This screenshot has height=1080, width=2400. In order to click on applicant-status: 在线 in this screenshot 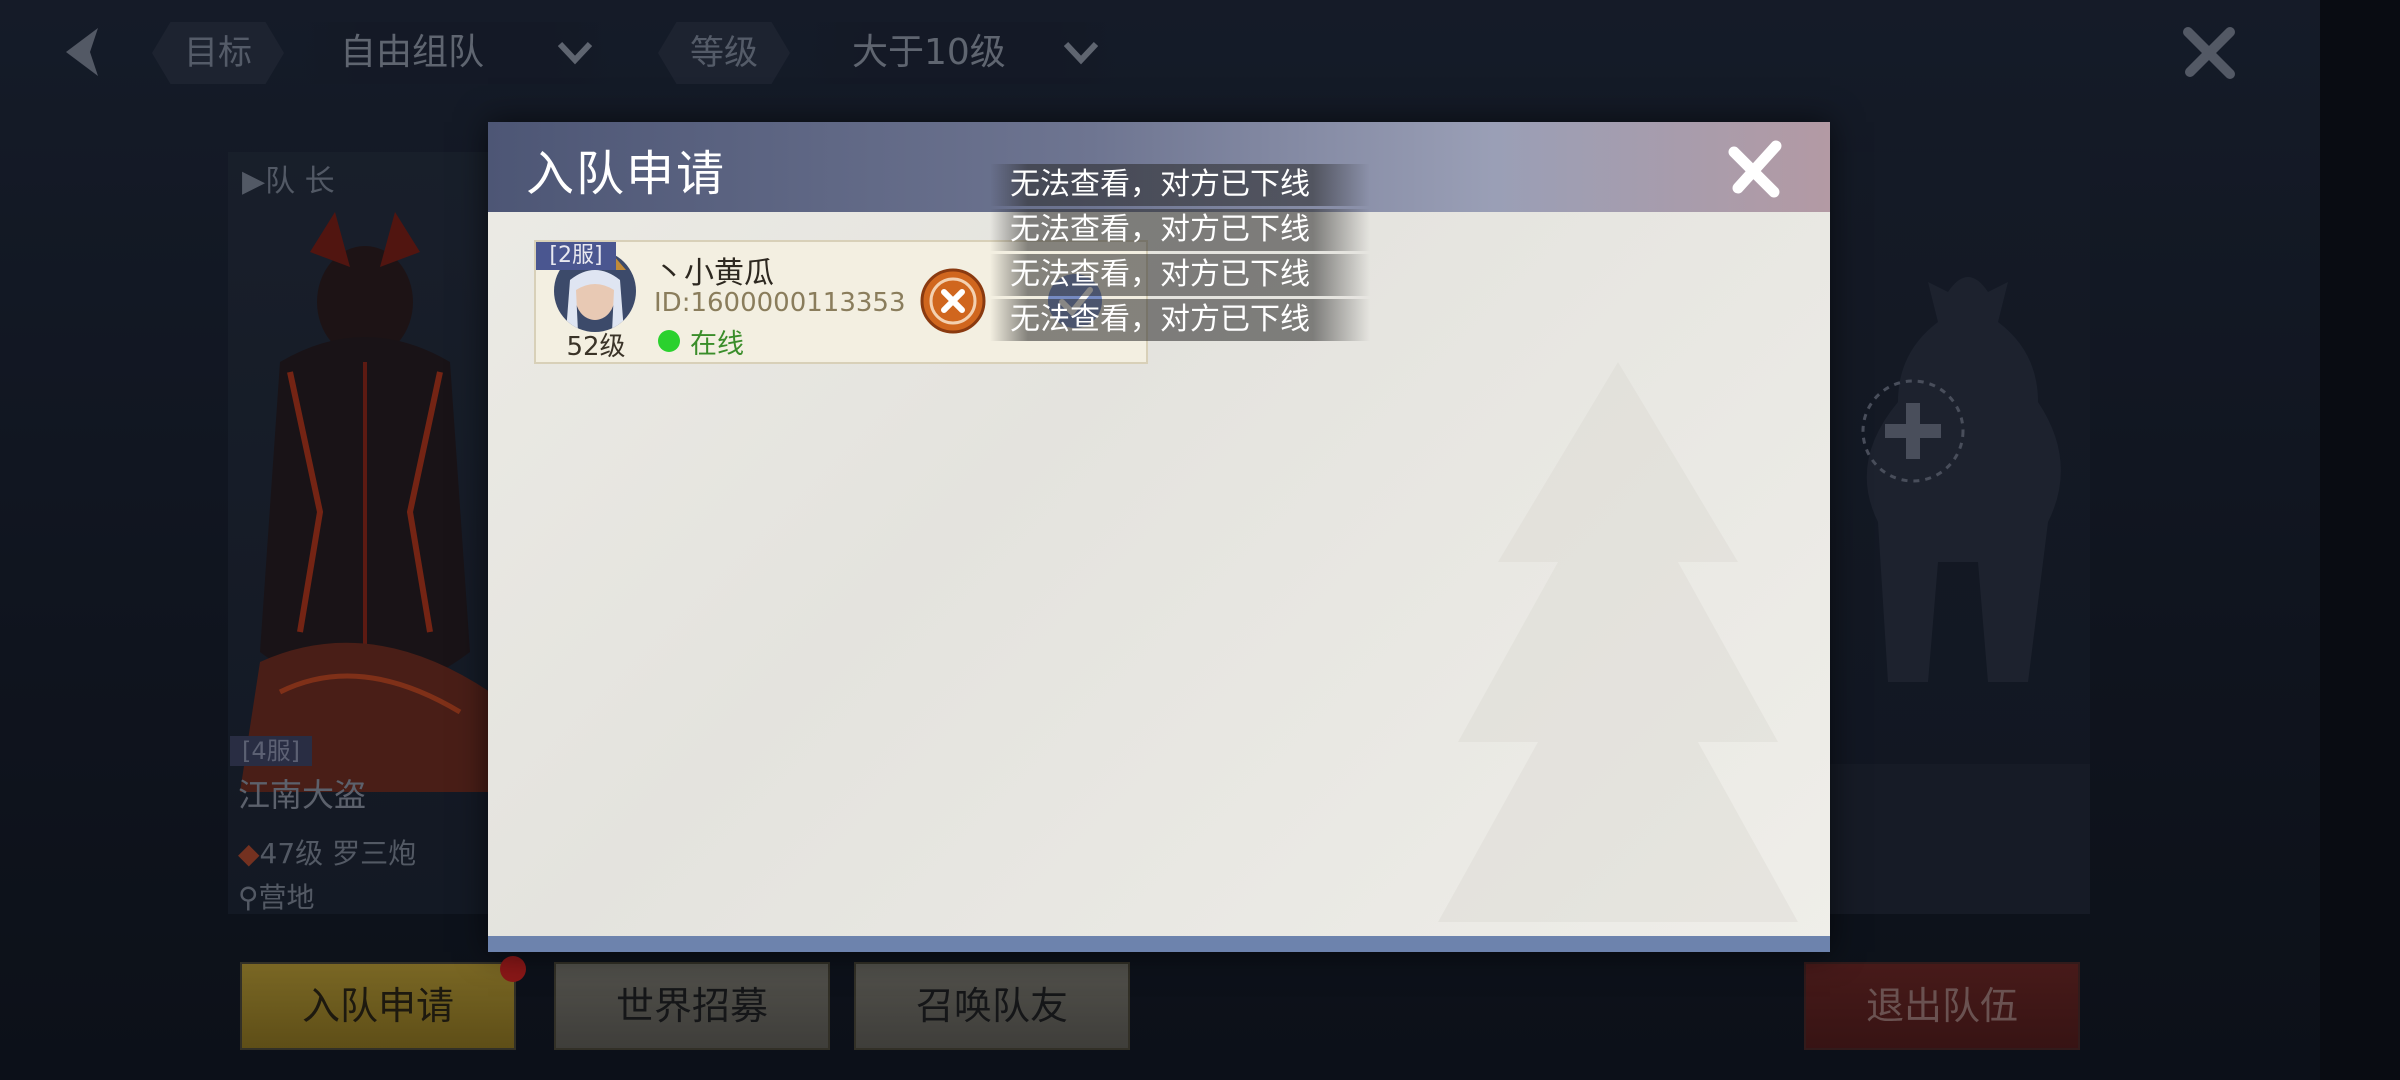, I will do `click(717, 344)`.